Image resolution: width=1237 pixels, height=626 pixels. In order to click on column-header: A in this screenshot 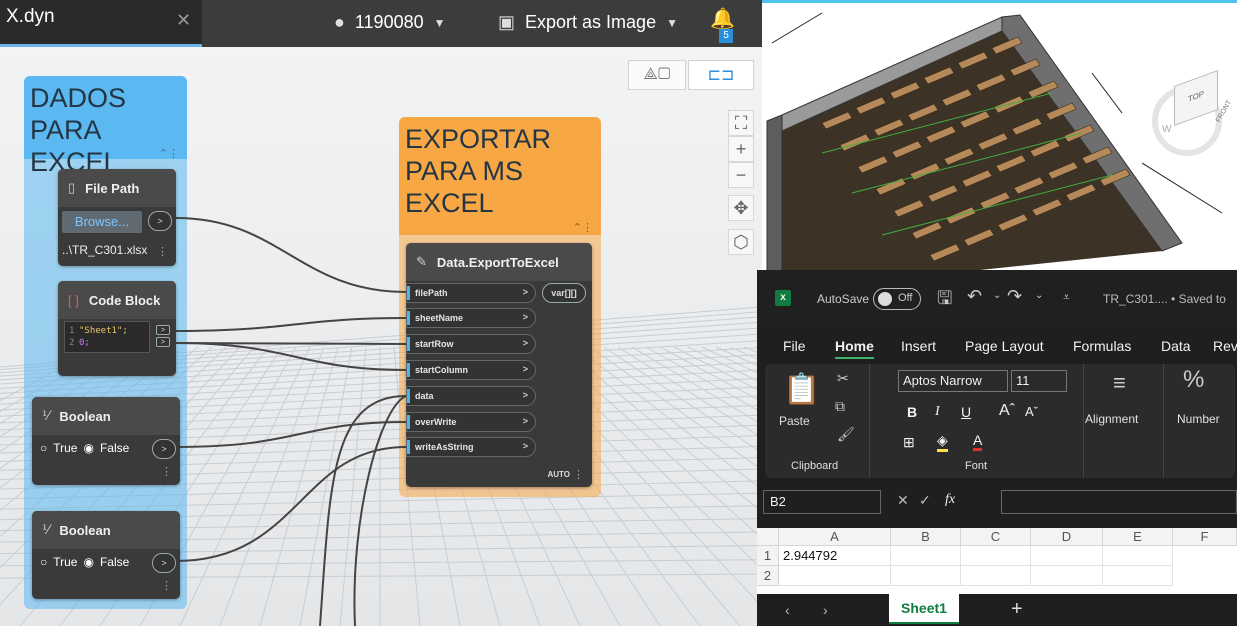, I will do `click(835, 537)`.